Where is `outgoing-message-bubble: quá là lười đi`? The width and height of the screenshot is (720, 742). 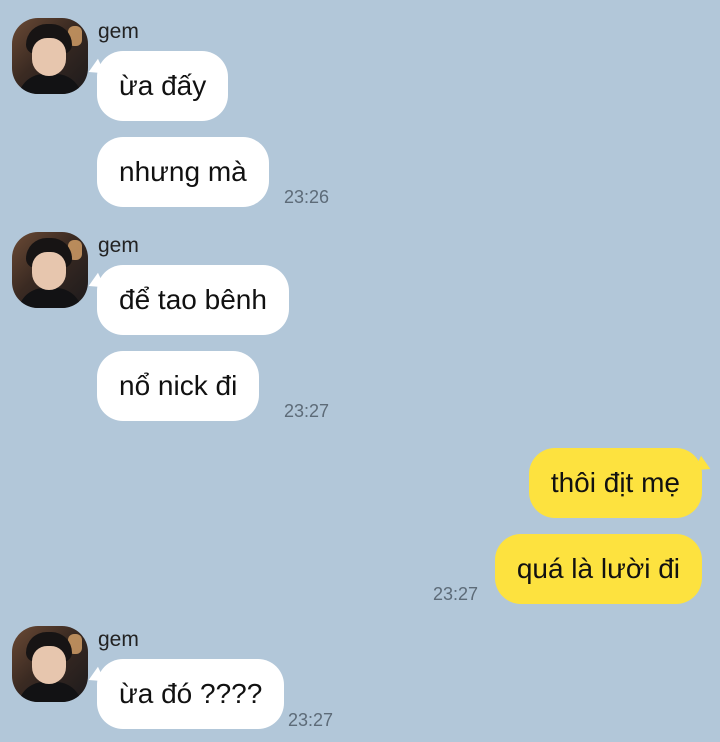 outgoing-message-bubble: quá là lười đi is located at coordinates (598, 569).